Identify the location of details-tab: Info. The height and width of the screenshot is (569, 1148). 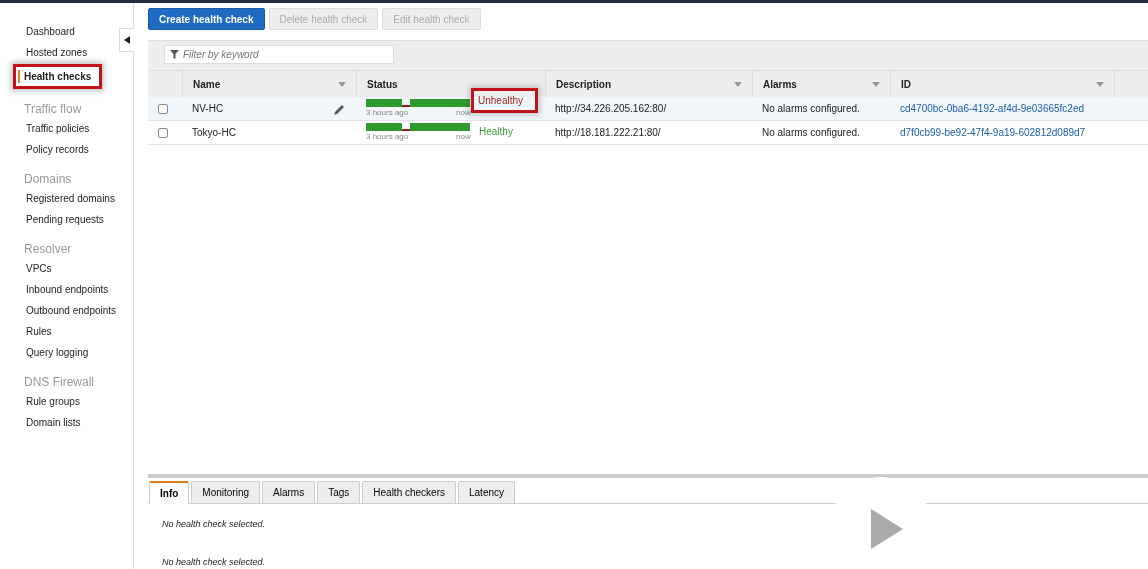
(169, 492).